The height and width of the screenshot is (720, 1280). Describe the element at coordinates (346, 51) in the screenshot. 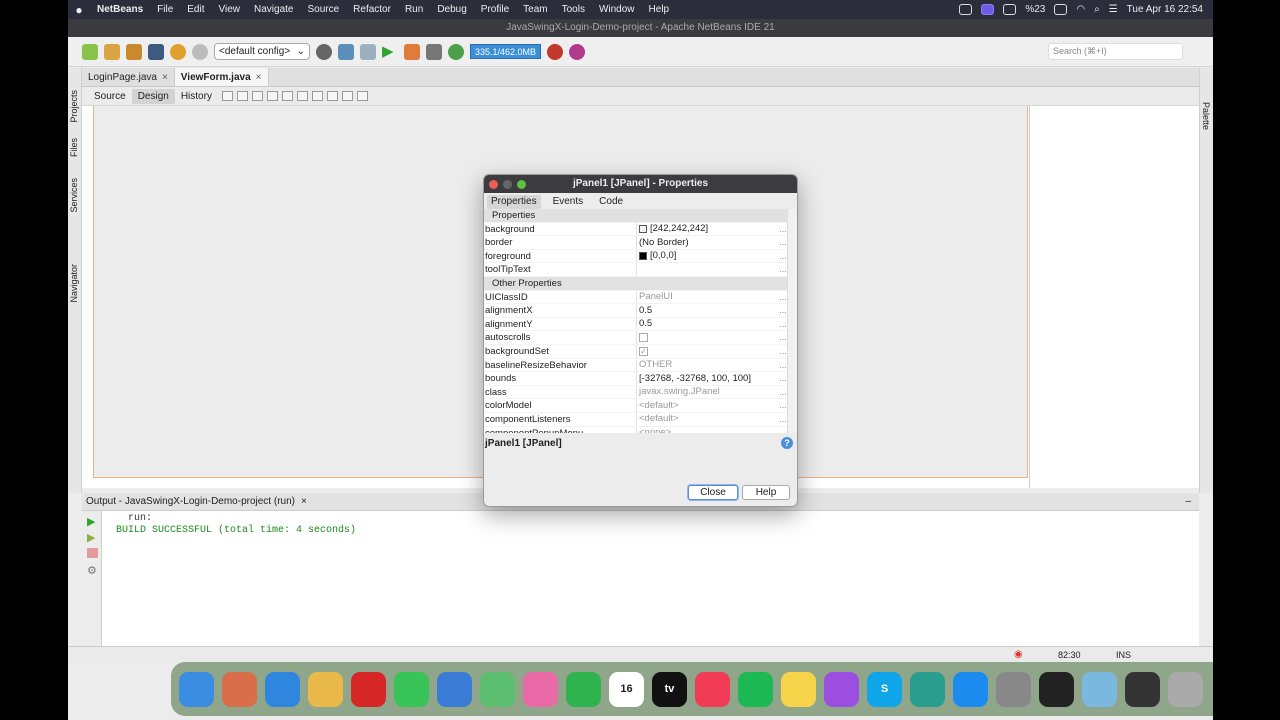

I see `build-icon` at that location.